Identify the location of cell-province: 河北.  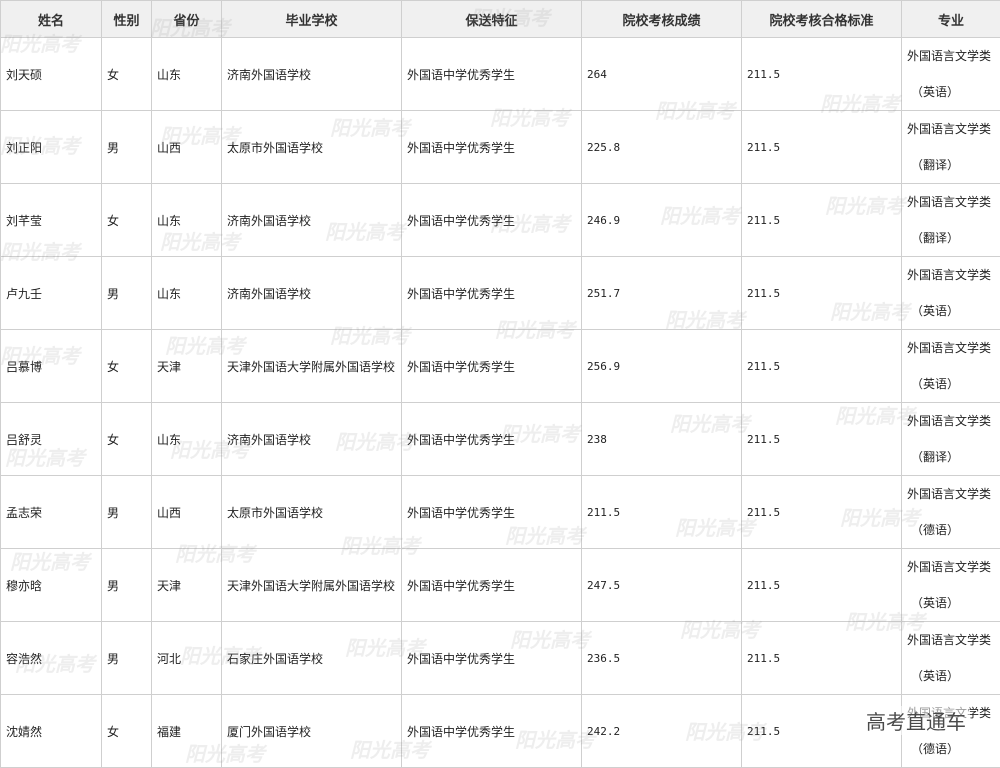
(187, 658).